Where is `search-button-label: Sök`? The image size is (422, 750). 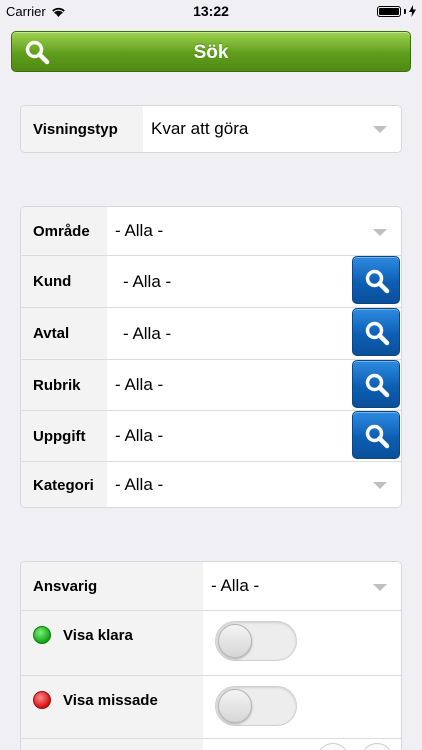
search-button-label: Sök is located at coordinates (211, 52).